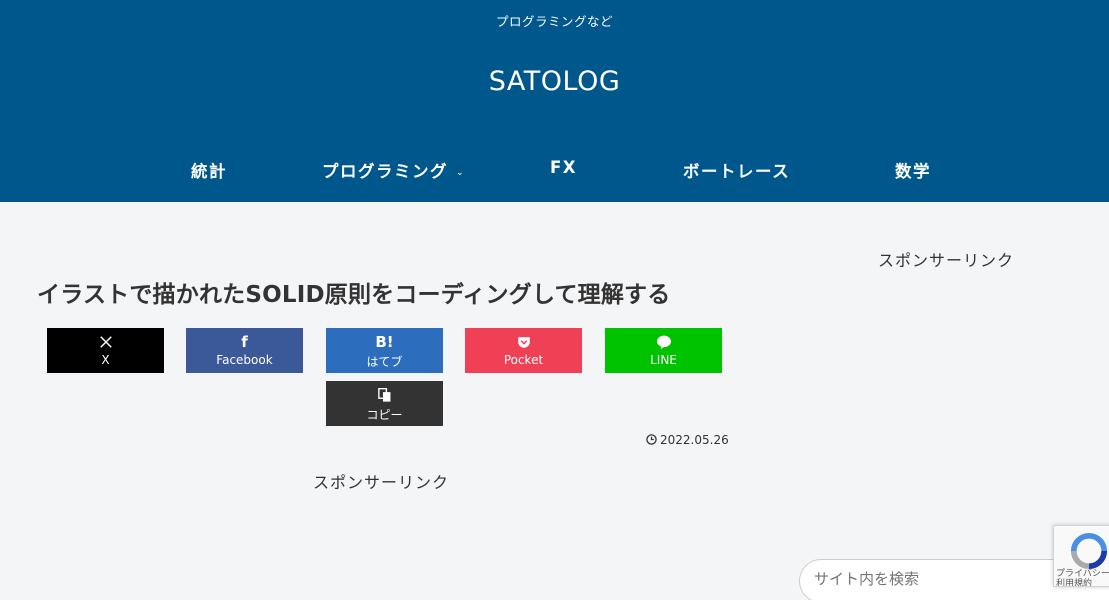  I want to click on nav-item-label: 数学, so click(913, 171).